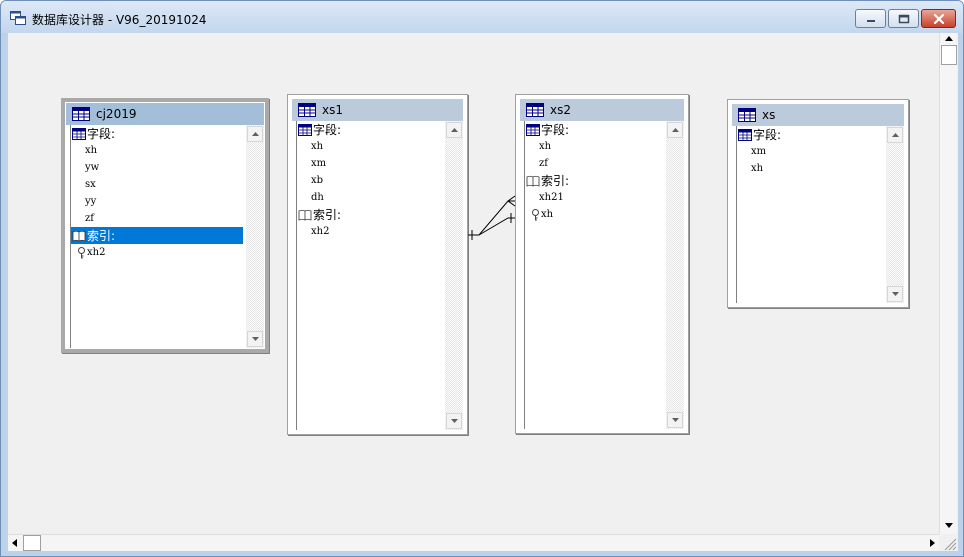 The height and width of the screenshot is (557, 964). Describe the element at coordinates (482, 17) in the screenshot. I see `title-bar: 数据库设计器 - V96_20191024` at that location.